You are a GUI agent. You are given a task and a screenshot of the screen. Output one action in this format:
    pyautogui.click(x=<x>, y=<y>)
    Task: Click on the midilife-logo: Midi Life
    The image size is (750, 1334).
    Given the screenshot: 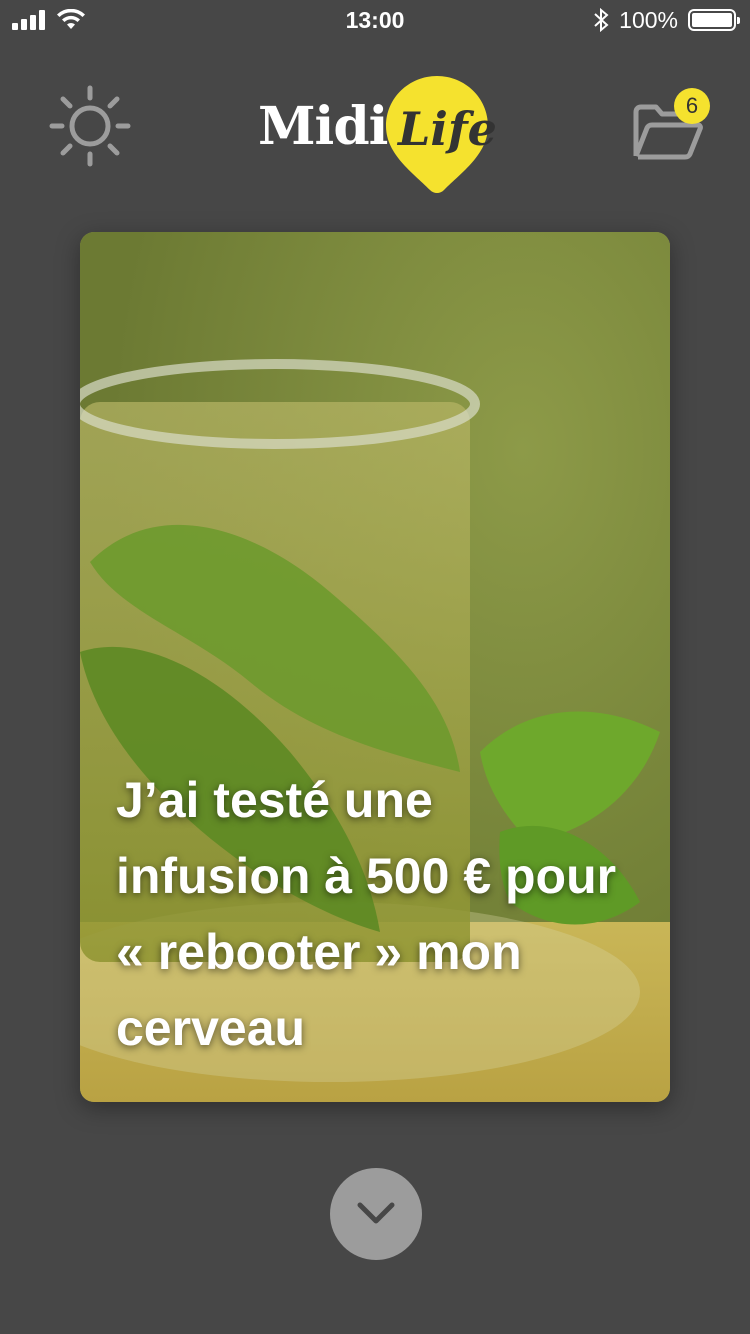 What is the action you would take?
    pyautogui.click(x=378, y=137)
    